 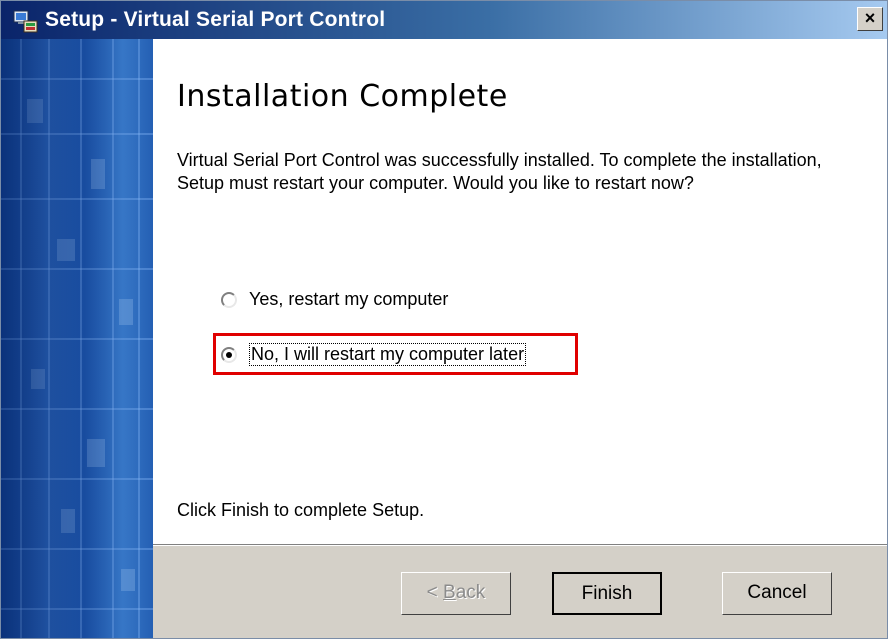 What do you see at coordinates (444, 20) in the screenshot?
I see `title-bar: Setup - Virtual Serial Port Control ×` at bounding box center [444, 20].